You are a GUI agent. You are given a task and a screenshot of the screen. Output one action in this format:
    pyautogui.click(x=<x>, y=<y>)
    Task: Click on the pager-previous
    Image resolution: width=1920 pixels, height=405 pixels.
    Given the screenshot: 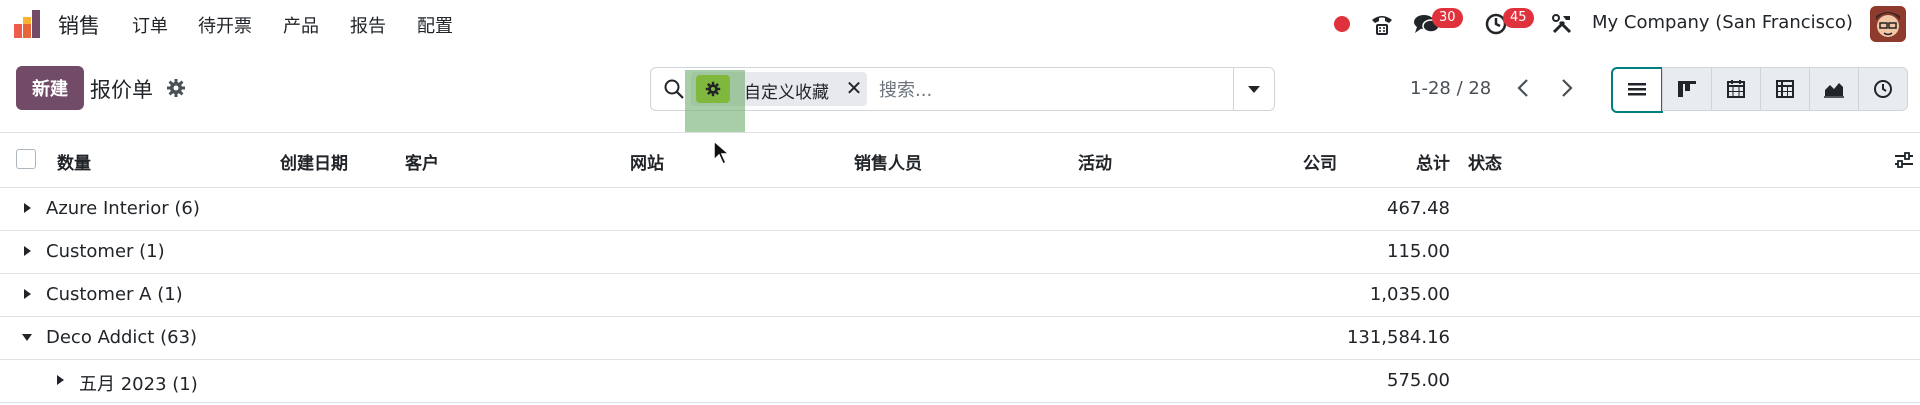 What is the action you would take?
    pyautogui.click(x=1523, y=88)
    